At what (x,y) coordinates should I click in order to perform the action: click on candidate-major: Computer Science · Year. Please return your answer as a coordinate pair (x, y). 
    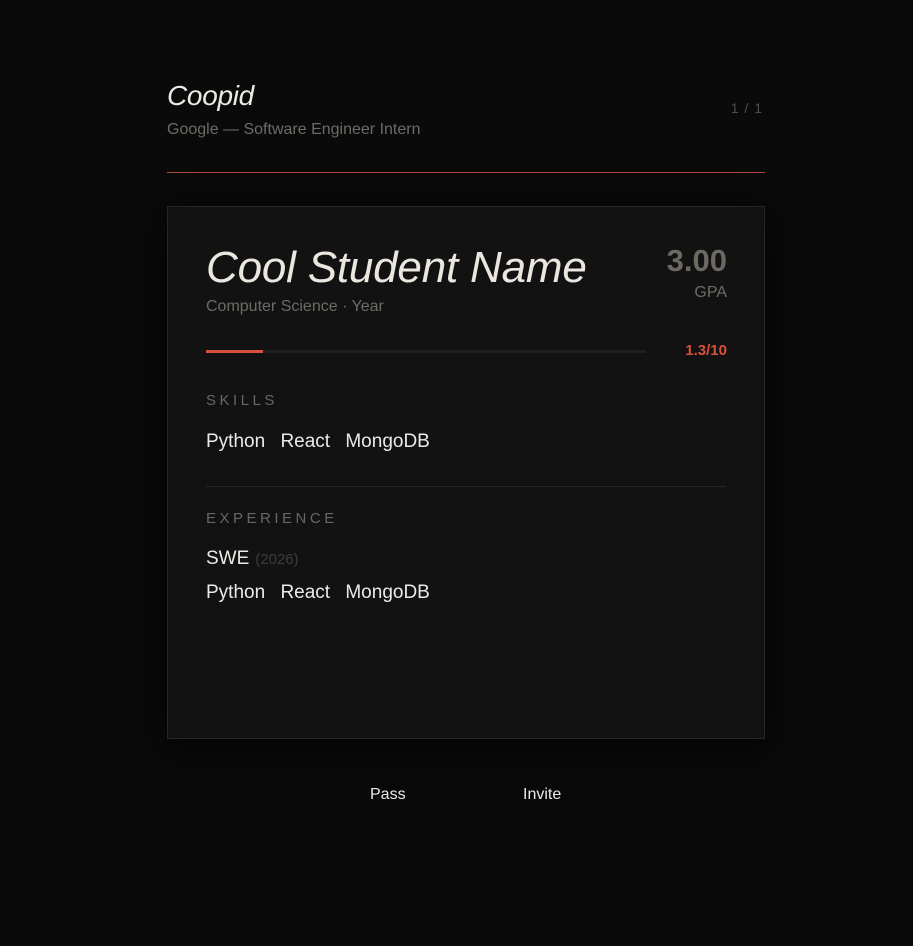
    Looking at the image, I should click on (295, 306).